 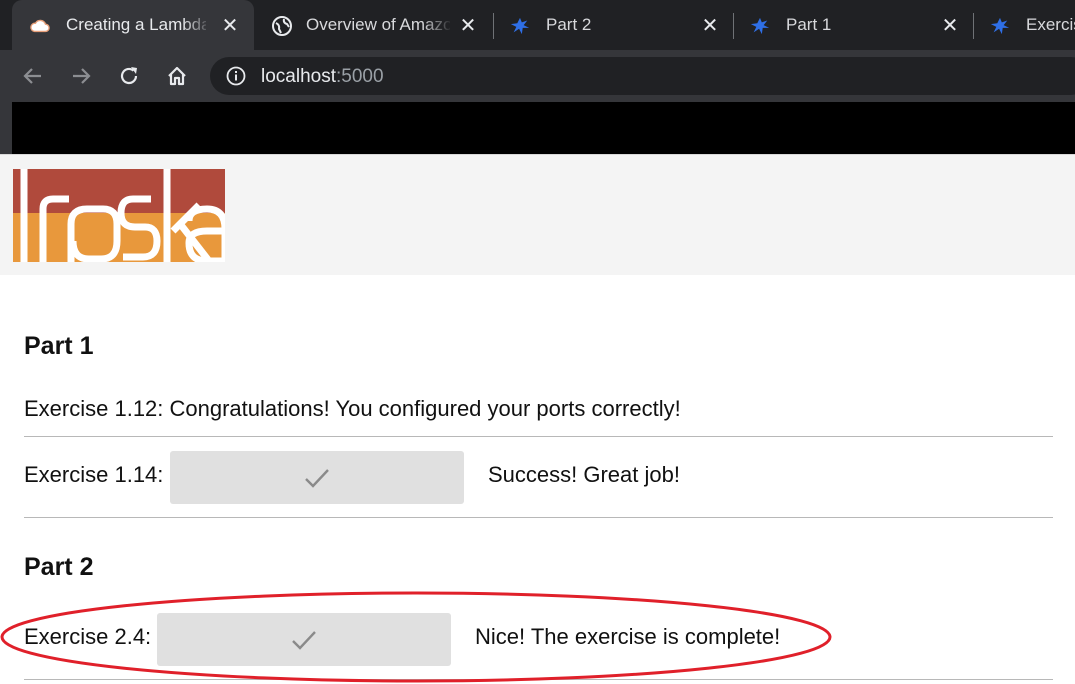 I want to click on home-icon, so click(x=177, y=76).